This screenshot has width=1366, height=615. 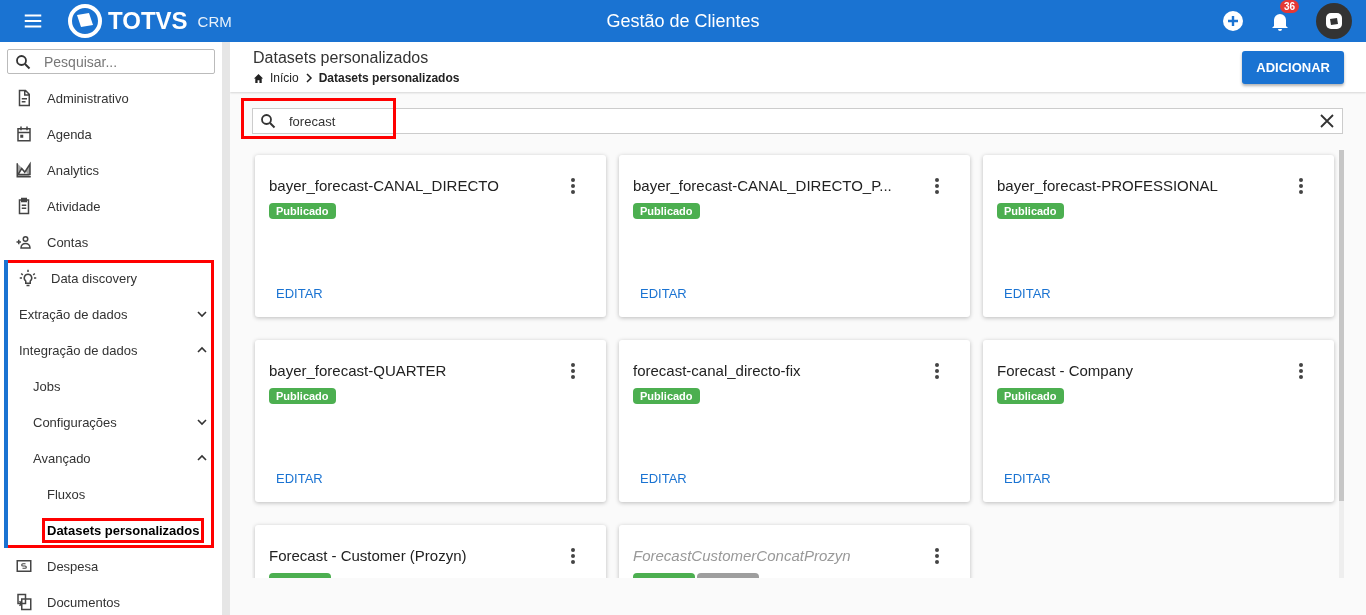 I want to click on sidebar-item: Extração de dados, so click(x=109, y=314).